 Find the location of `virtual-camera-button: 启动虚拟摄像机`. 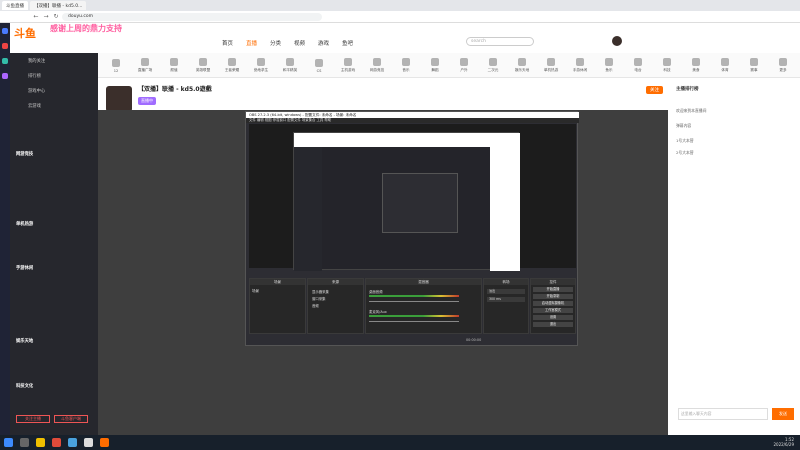

virtual-camera-button: 启动虚拟摄像机 is located at coordinates (553, 303).